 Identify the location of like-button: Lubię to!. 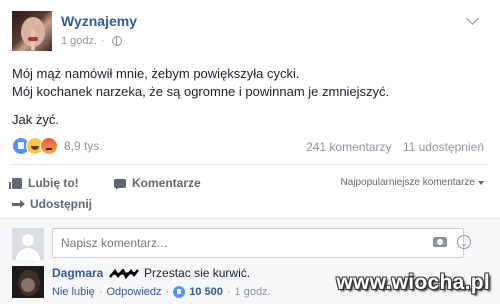
(44, 183).